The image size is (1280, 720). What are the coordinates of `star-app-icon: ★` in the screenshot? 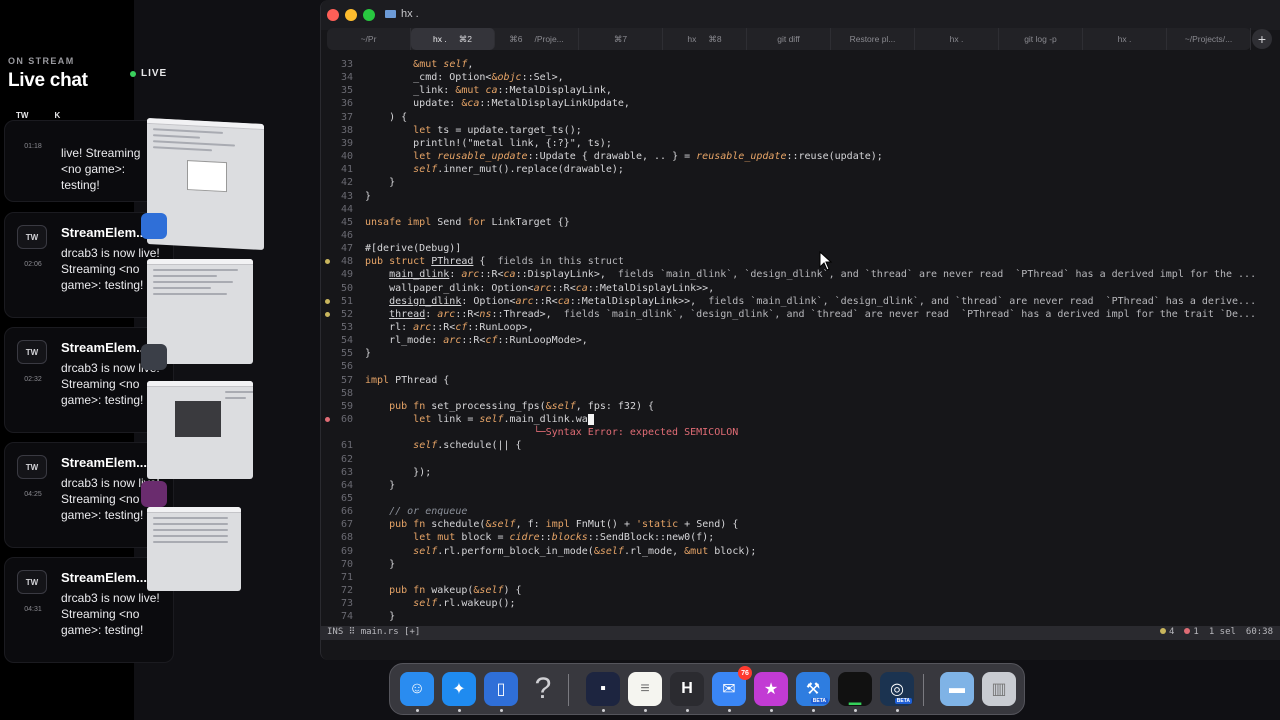 It's located at (771, 689).